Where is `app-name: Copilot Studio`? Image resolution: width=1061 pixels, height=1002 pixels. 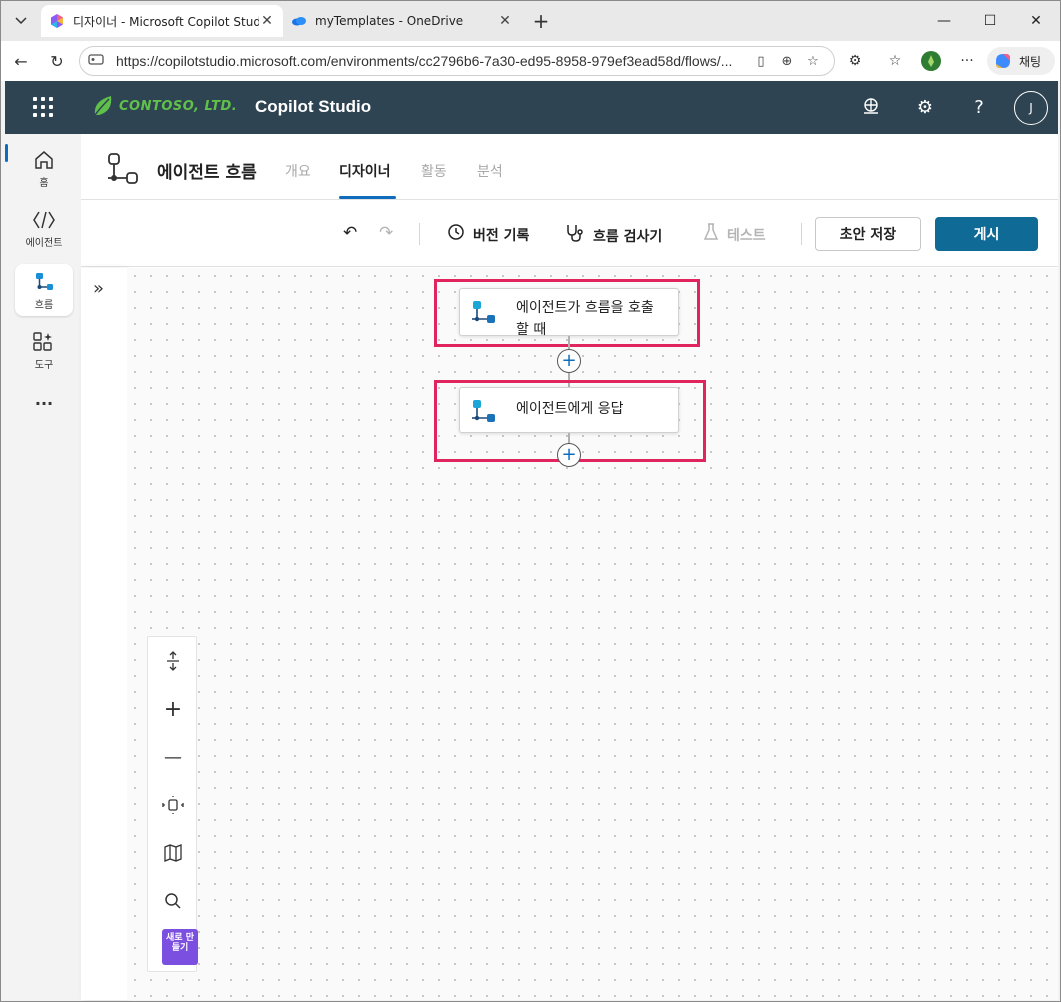
app-name: Copilot Studio is located at coordinates (313, 106).